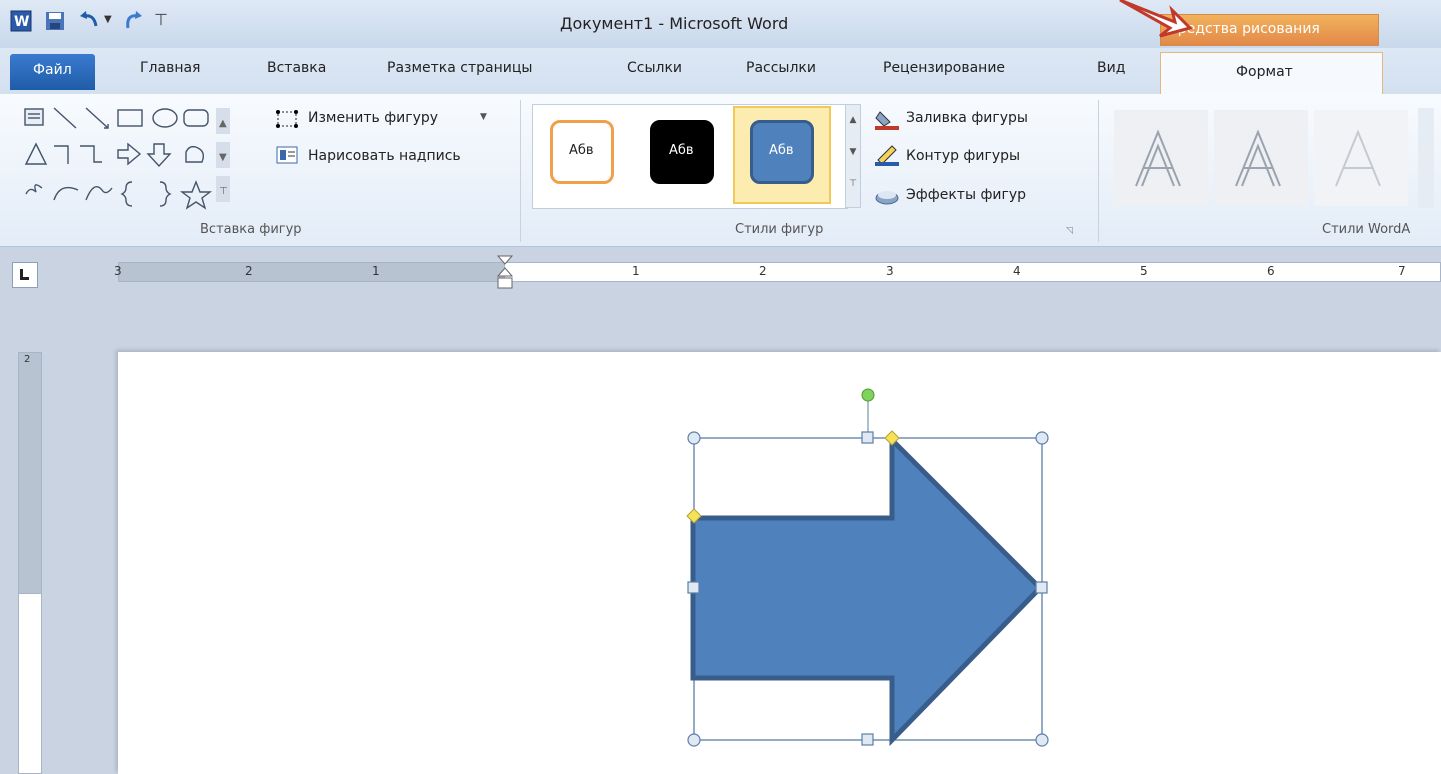 The height and width of the screenshot is (774, 1441). I want to click on tab-page-layout: Разметка страницы, so click(459, 68).